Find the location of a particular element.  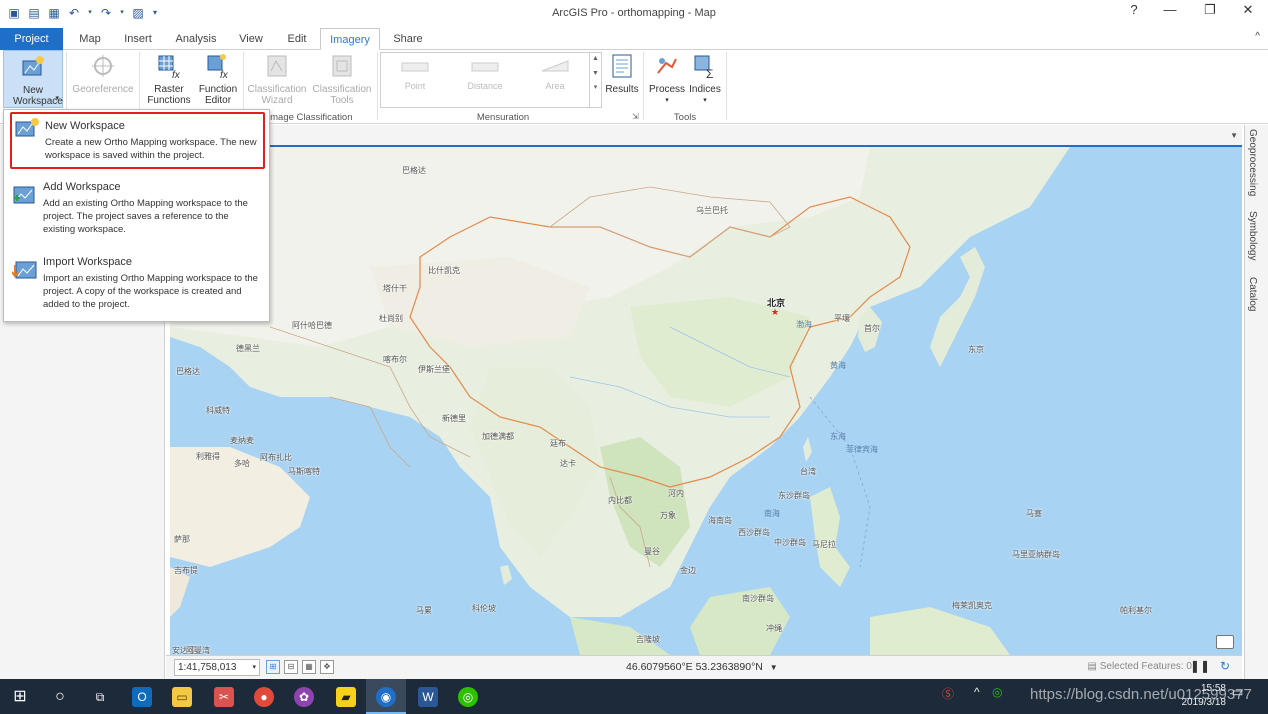

map-label: 科威特 is located at coordinates (218, 410).